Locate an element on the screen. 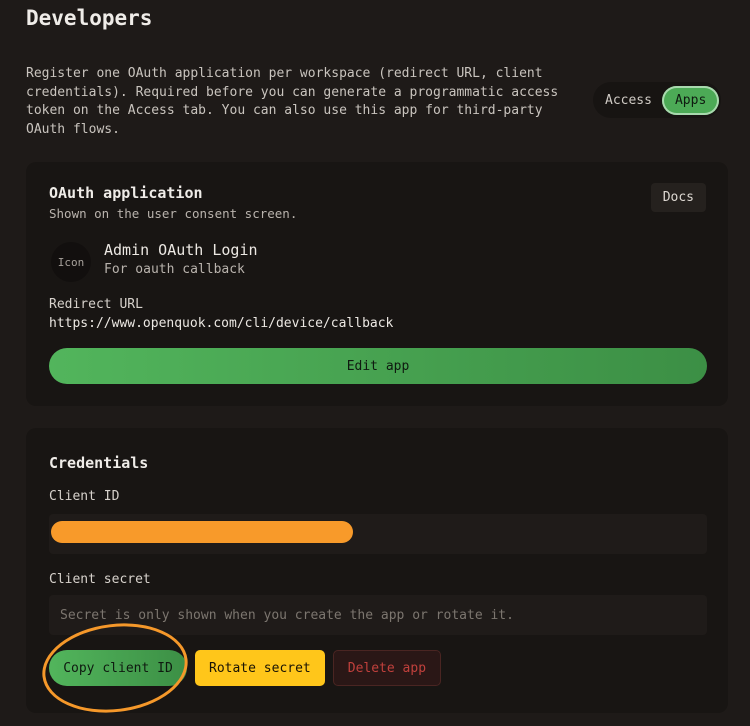 Image resolution: width=750 pixels, height=726 pixels. app-name: Admin OAuth Login is located at coordinates (181, 250).